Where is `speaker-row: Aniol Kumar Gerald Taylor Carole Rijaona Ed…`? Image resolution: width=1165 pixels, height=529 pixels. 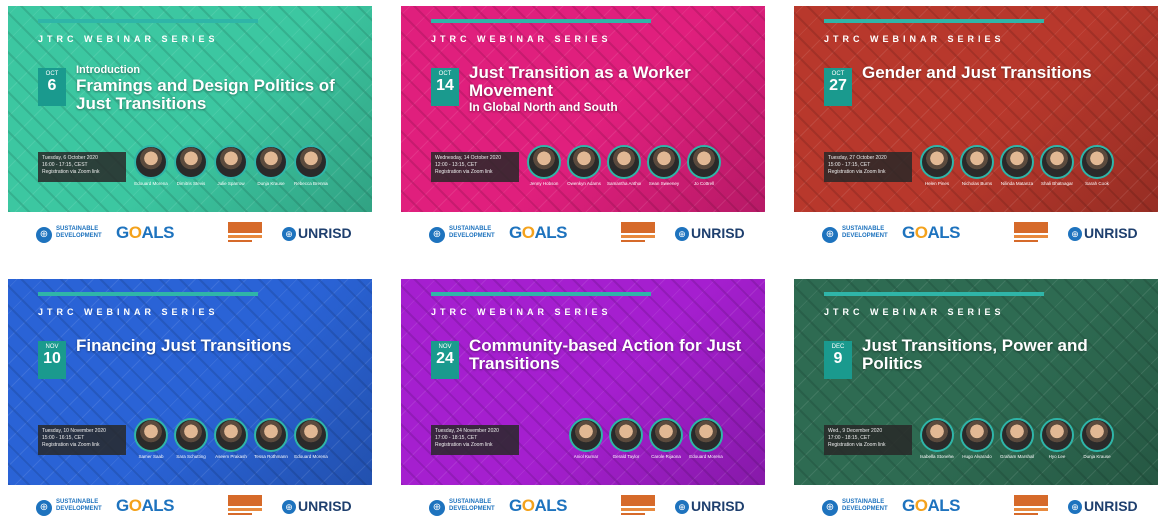
speaker-row: Aniol Kumar Gerald Taylor Carole Rijaona Ed… is located at coordinates (646, 438).